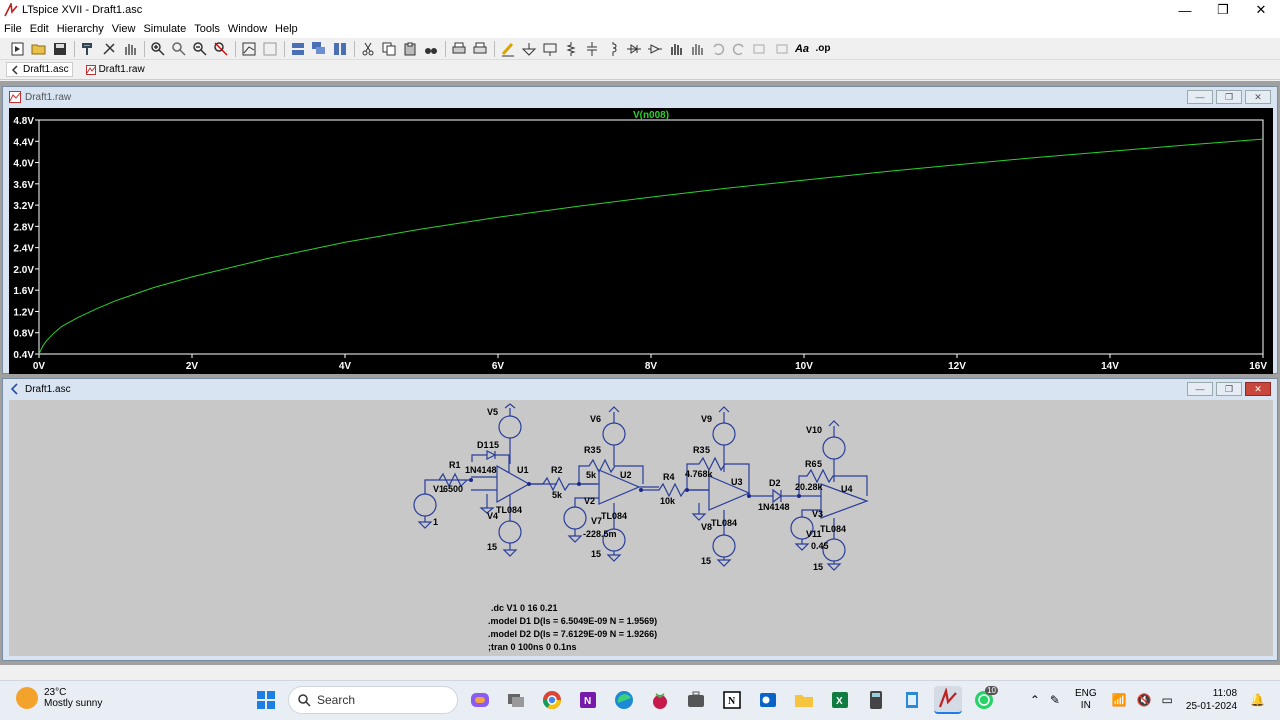 This screenshot has width=1280, height=720. I want to click on print-preview-button, so click(480, 49).